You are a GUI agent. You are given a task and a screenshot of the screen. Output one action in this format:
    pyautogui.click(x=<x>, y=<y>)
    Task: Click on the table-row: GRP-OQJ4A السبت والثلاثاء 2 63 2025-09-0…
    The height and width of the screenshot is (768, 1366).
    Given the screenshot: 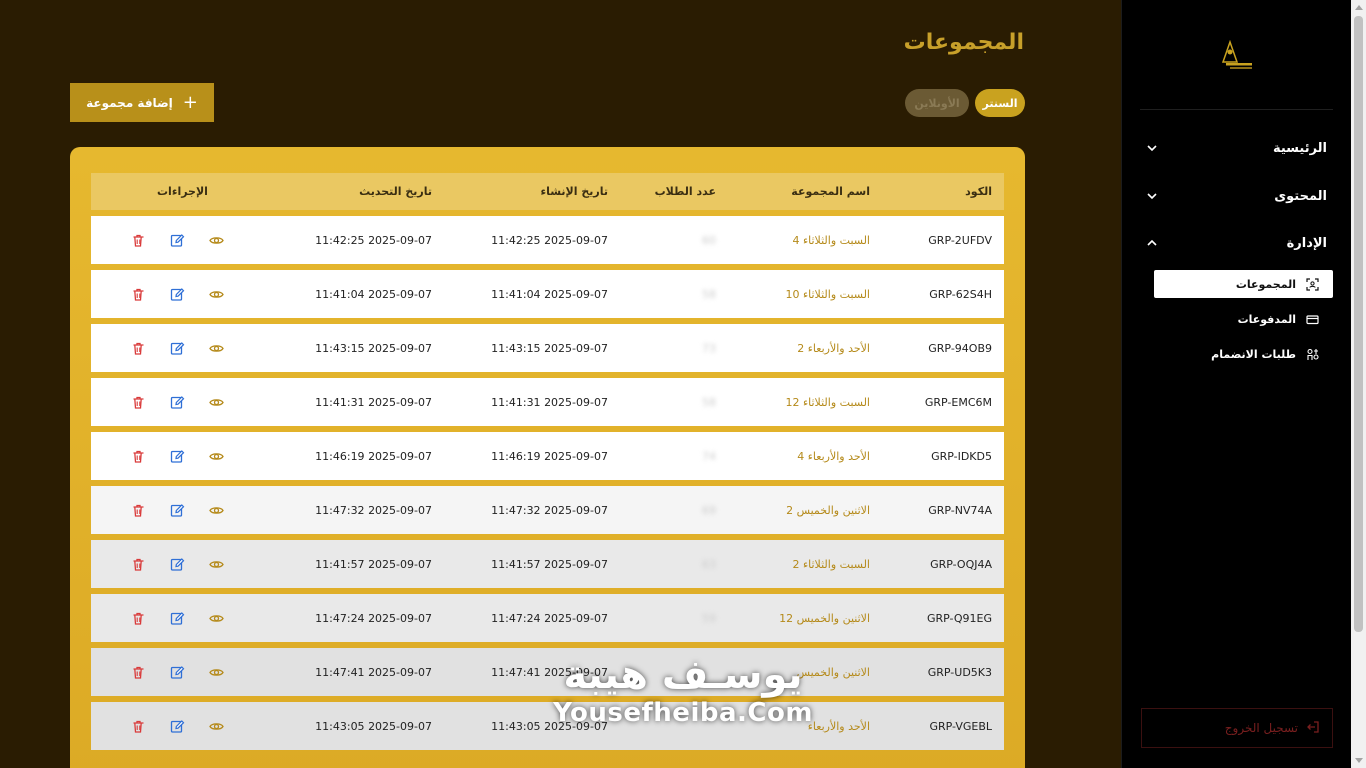 What is the action you would take?
    pyautogui.click(x=547, y=564)
    